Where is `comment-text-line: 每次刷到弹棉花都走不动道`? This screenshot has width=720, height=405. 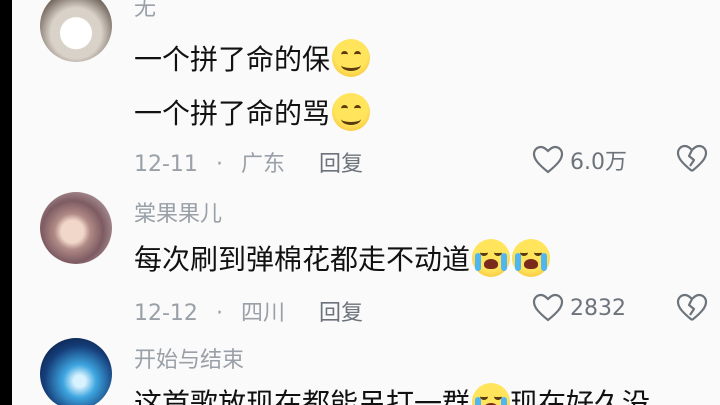 comment-text-line: 每次刷到弹棉花都走不动道 is located at coordinates (342, 258).